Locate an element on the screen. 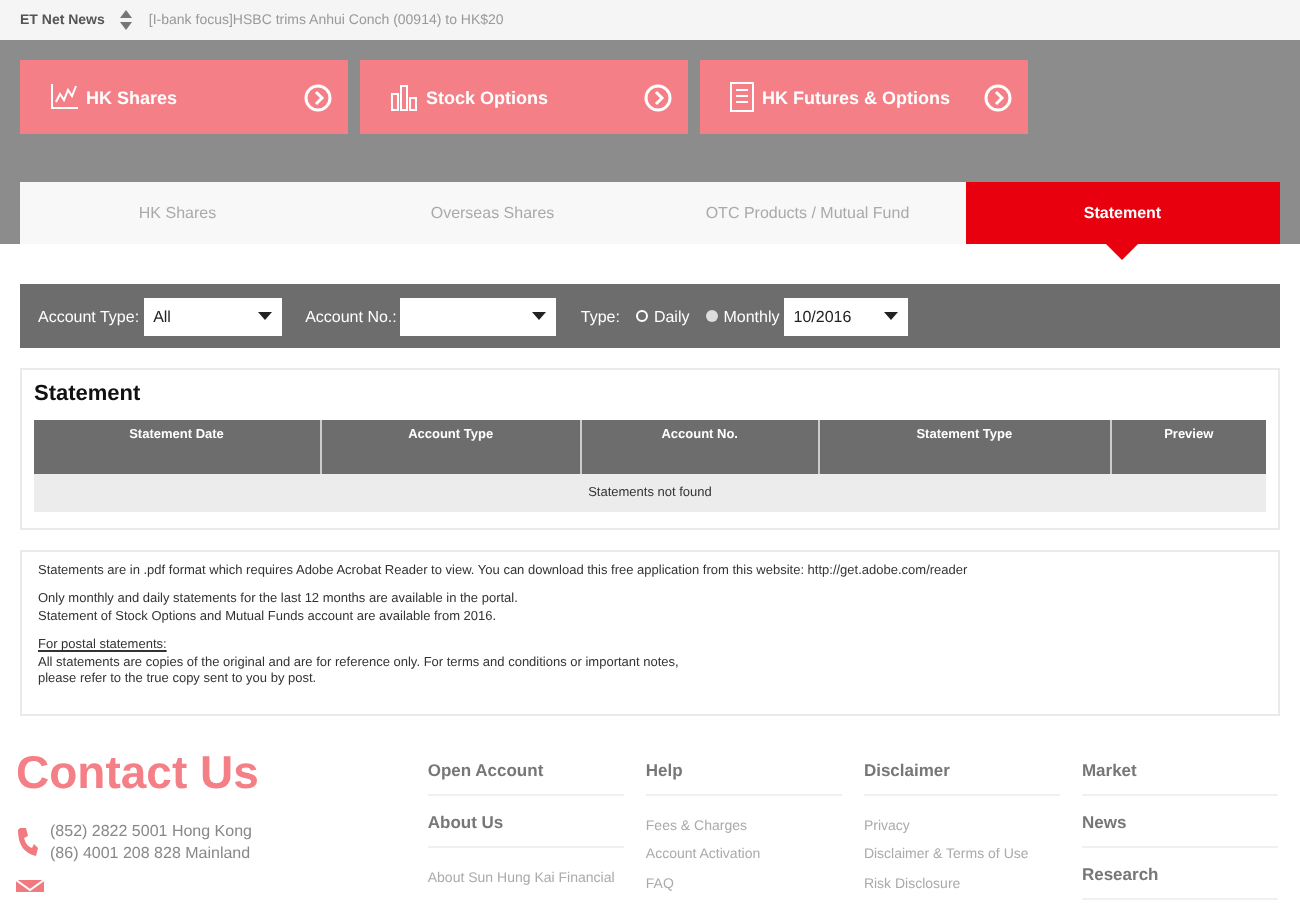  radio-option: Monthly is located at coordinates (742, 316).